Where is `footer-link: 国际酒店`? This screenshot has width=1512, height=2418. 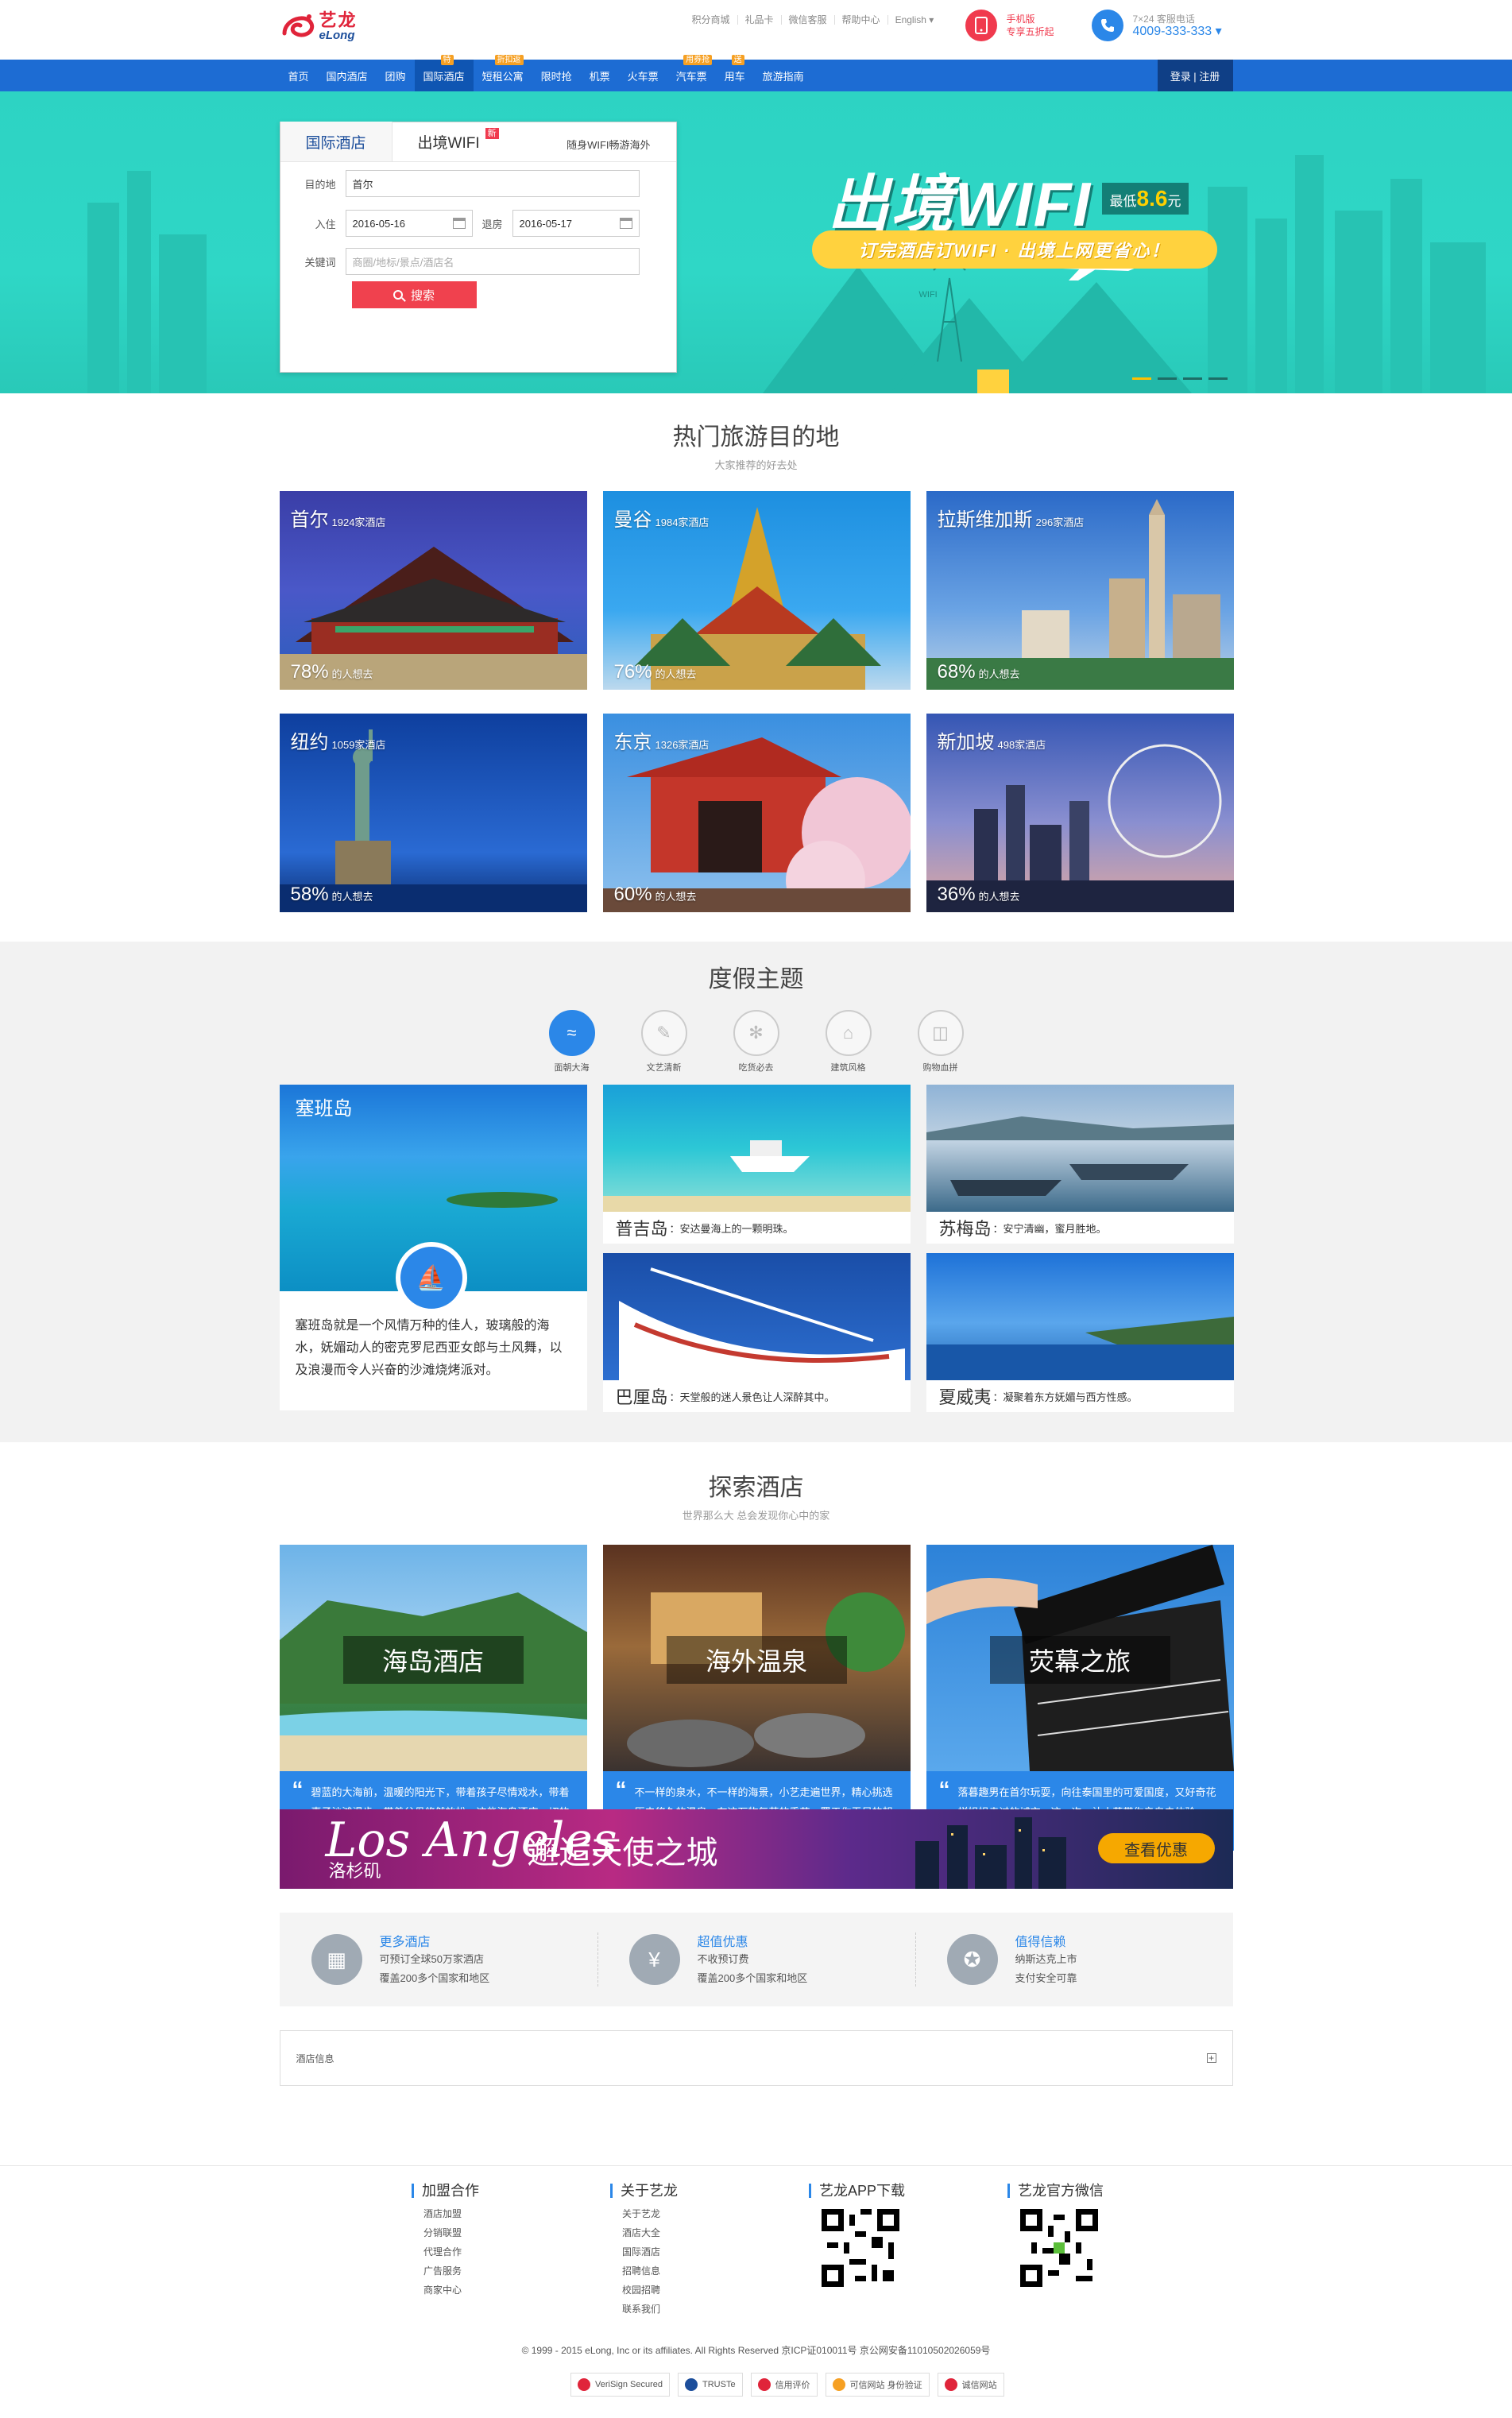
footer-link: 国际酒店 is located at coordinates (707, 2251).